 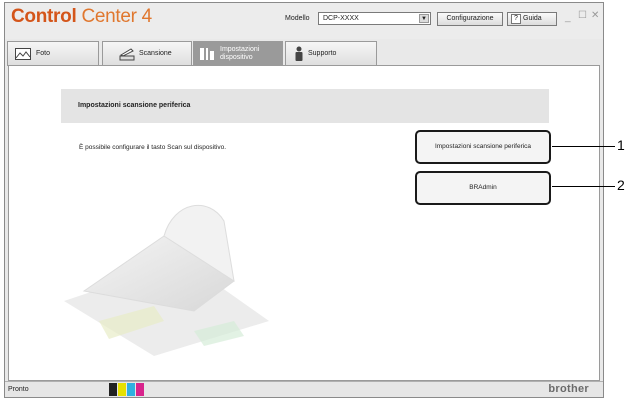 What do you see at coordinates (134, 105) in the screenshot?
I see `section-title: Impostazioni scansione periferica` at bounding box center [134, 105].